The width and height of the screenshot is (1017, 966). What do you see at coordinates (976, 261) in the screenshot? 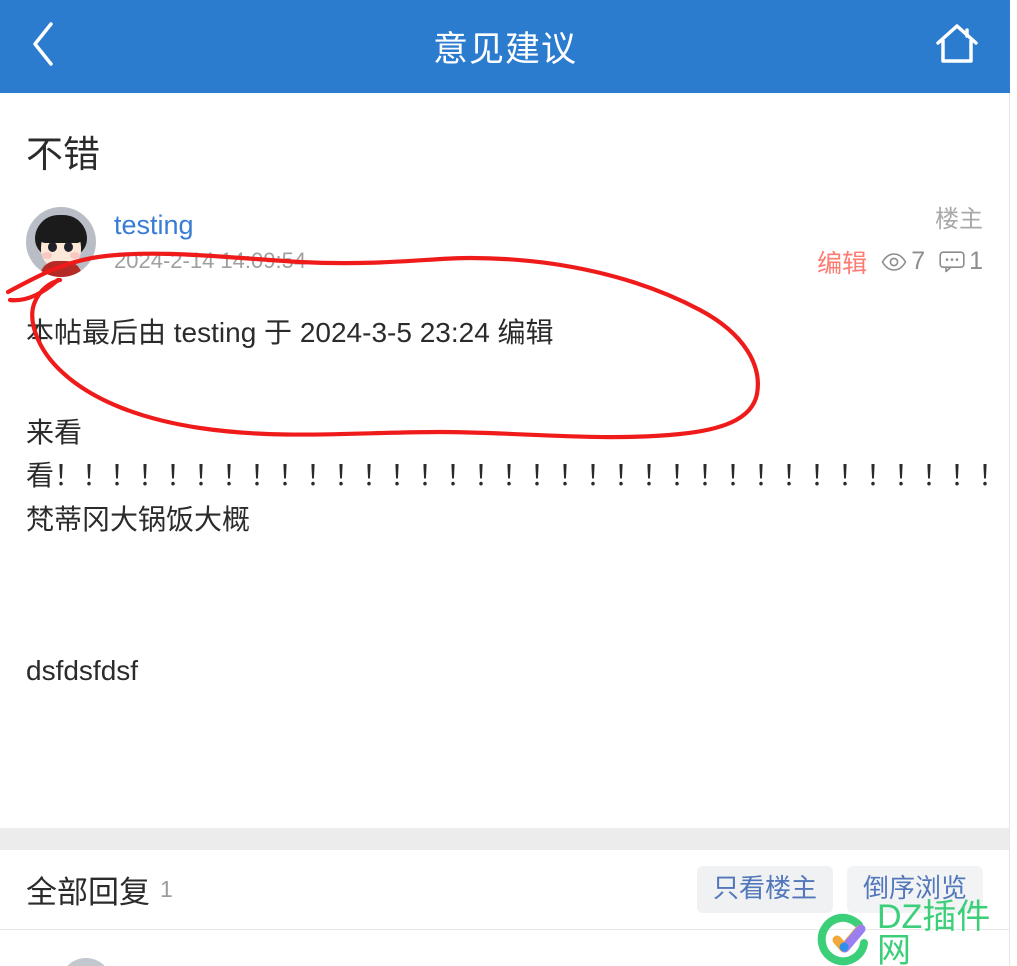
I see `comment-count-value: 1` at bounding box center [976, 261].